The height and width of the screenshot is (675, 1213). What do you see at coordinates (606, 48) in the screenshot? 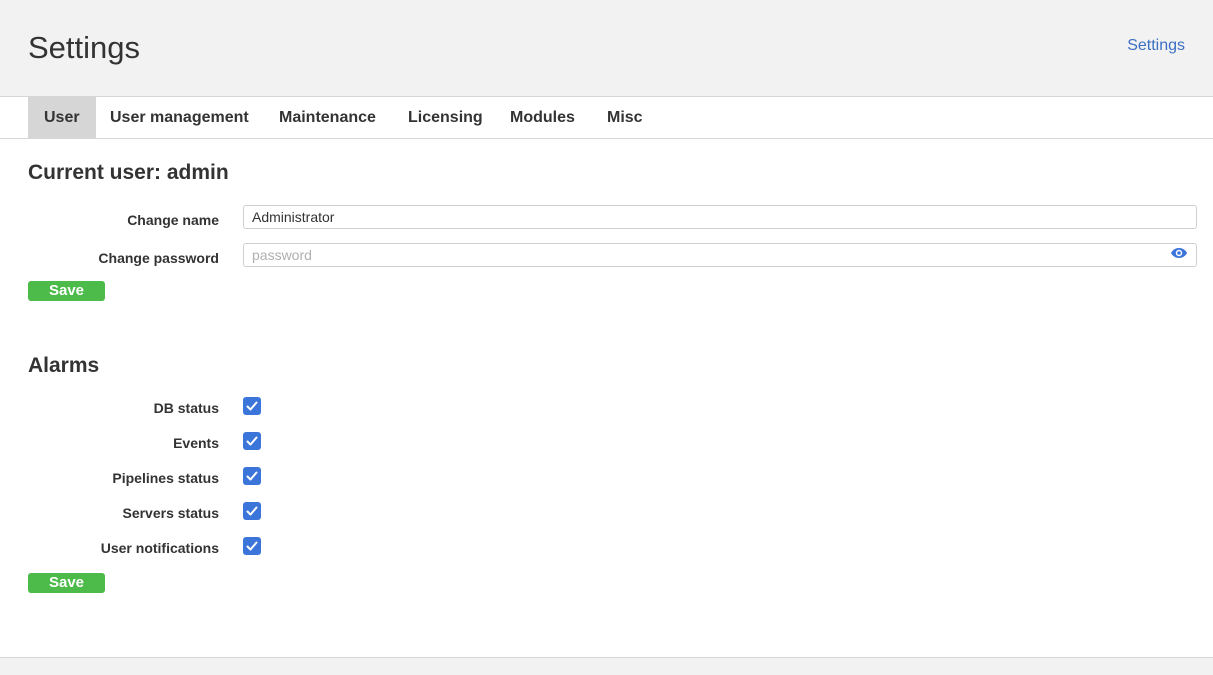
I see `page-header: Settings Settings` at bounding box center [606, 48].